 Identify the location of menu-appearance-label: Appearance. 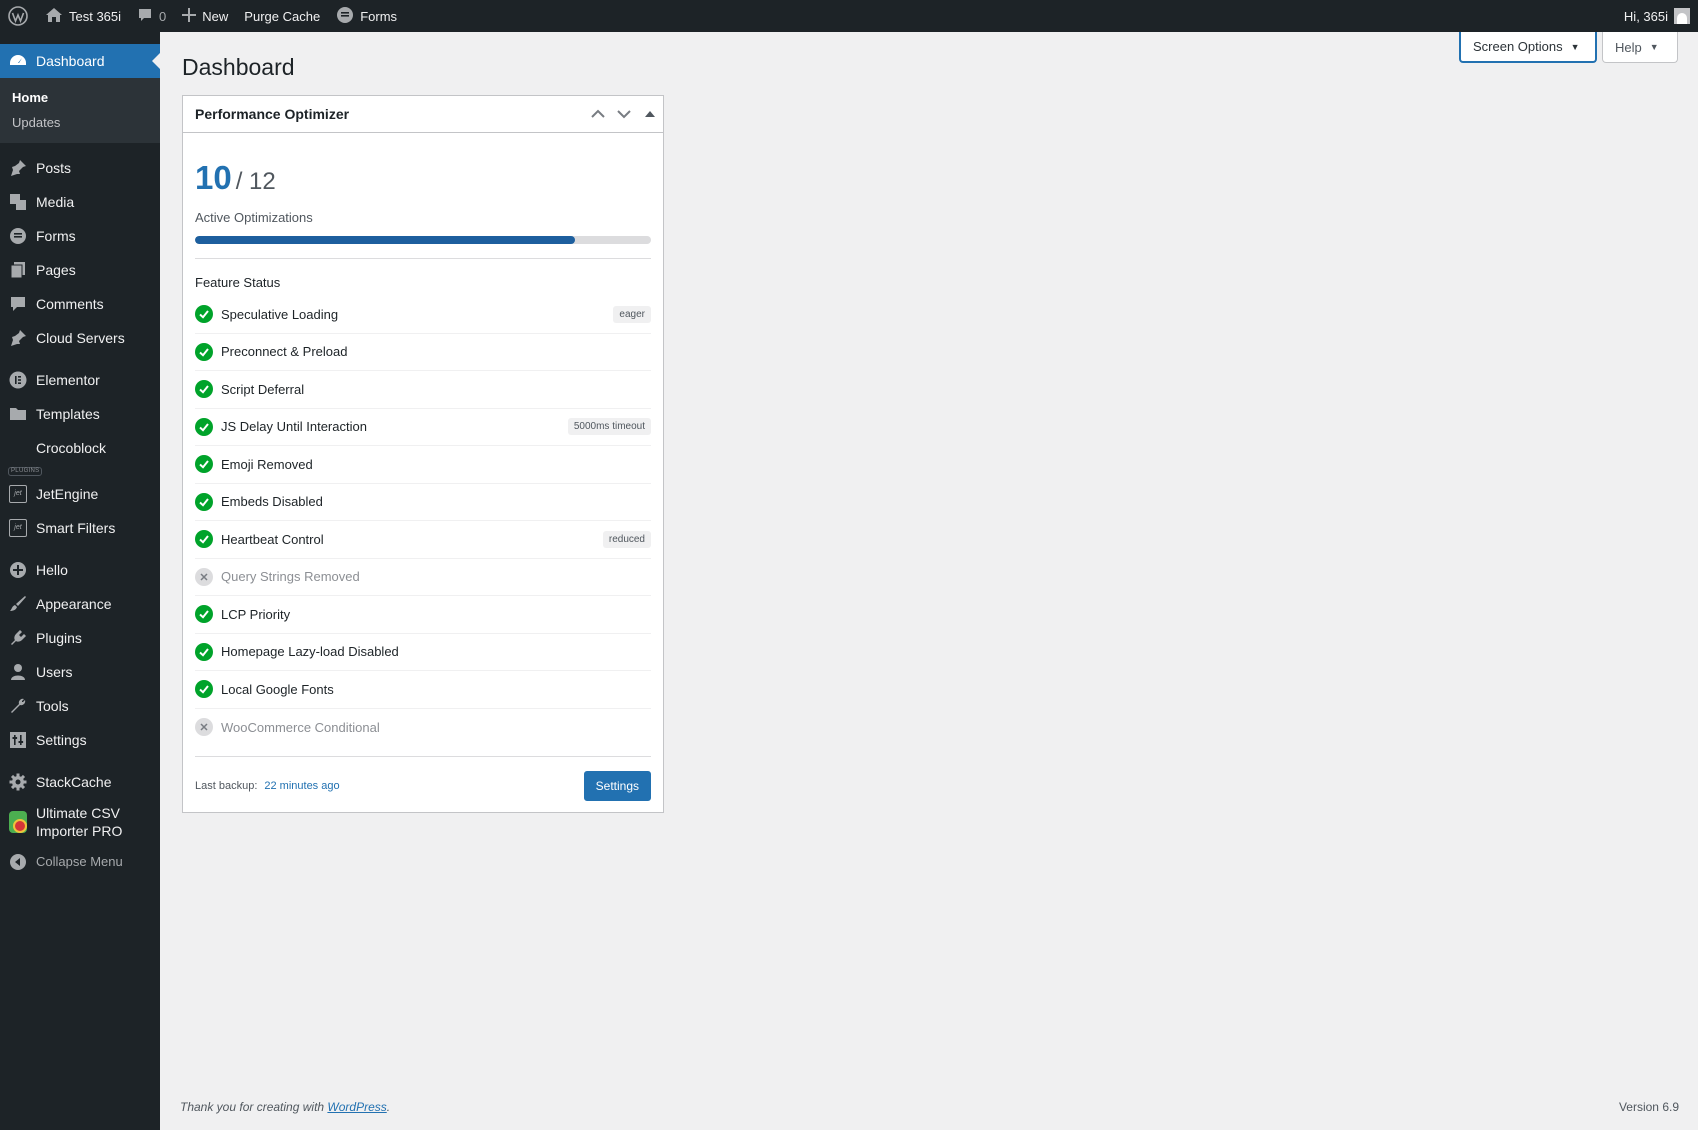
(74, 603).